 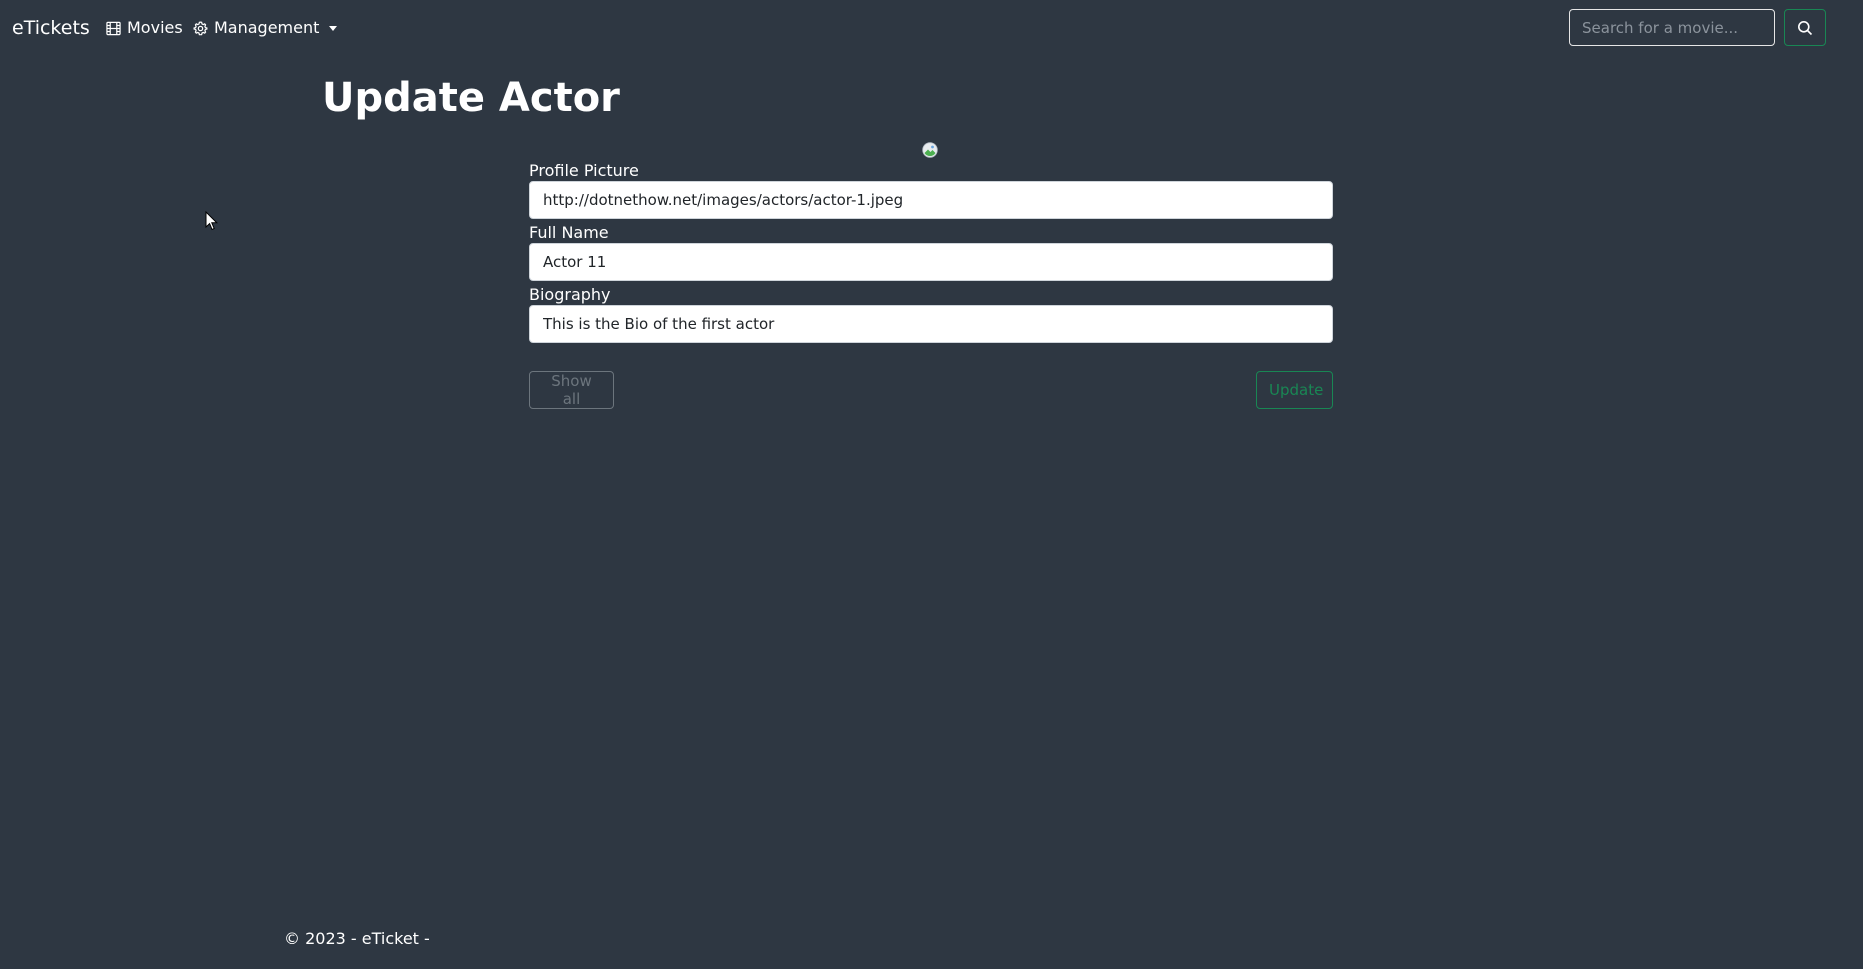 I want to click on profile-picture-input, so click(x=931, y=200).